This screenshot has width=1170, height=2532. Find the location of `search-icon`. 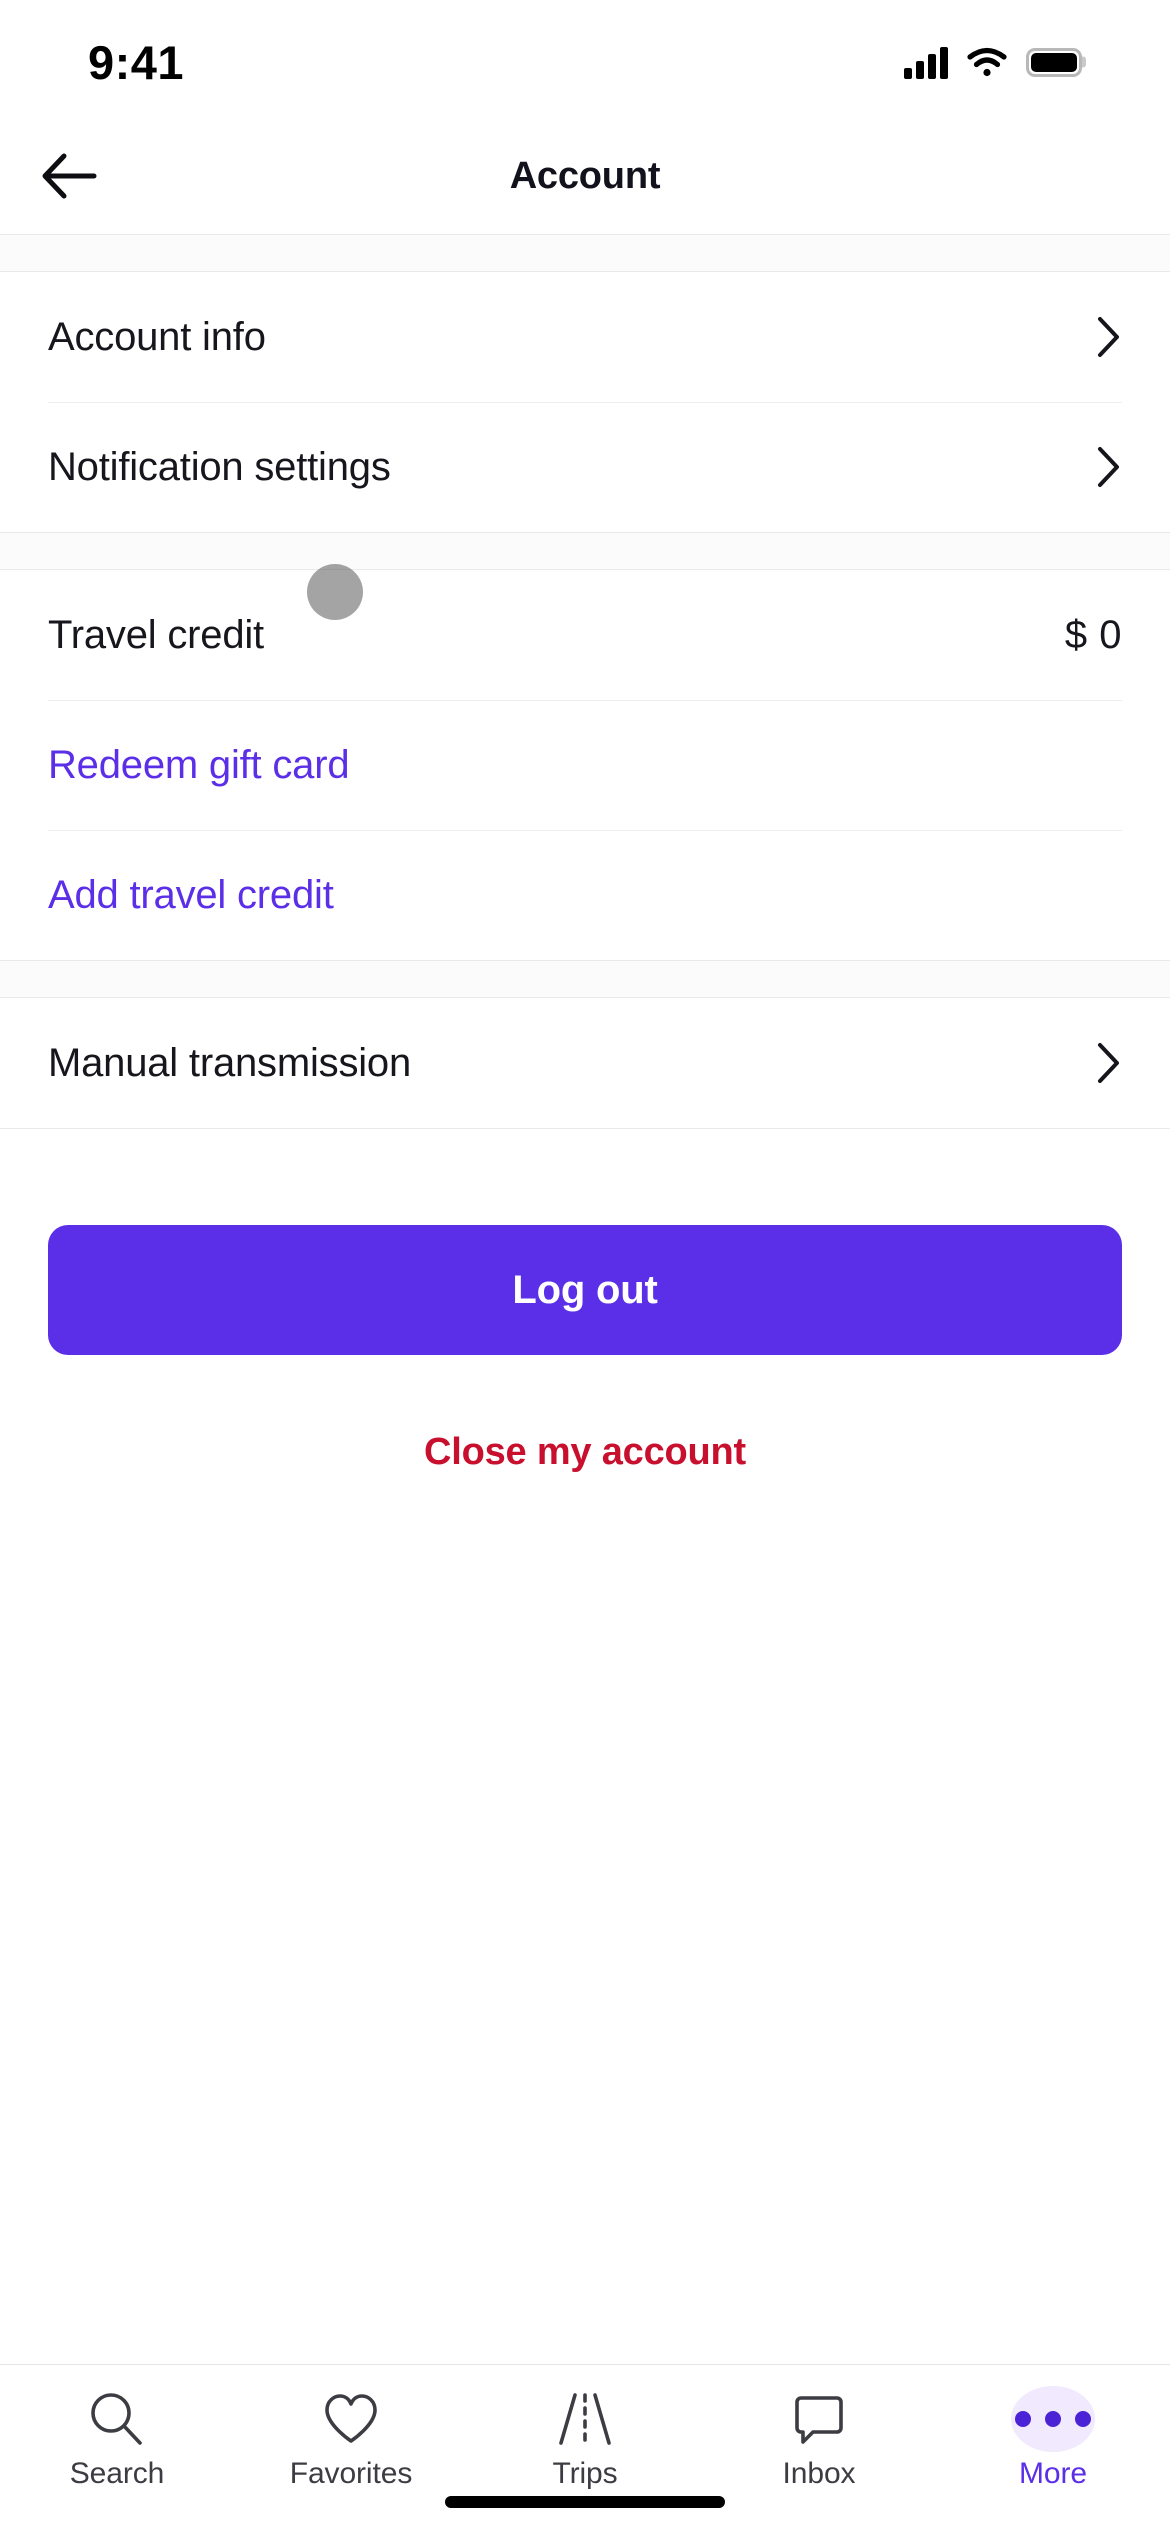

search-icon is located at coordinates (117, 2419).